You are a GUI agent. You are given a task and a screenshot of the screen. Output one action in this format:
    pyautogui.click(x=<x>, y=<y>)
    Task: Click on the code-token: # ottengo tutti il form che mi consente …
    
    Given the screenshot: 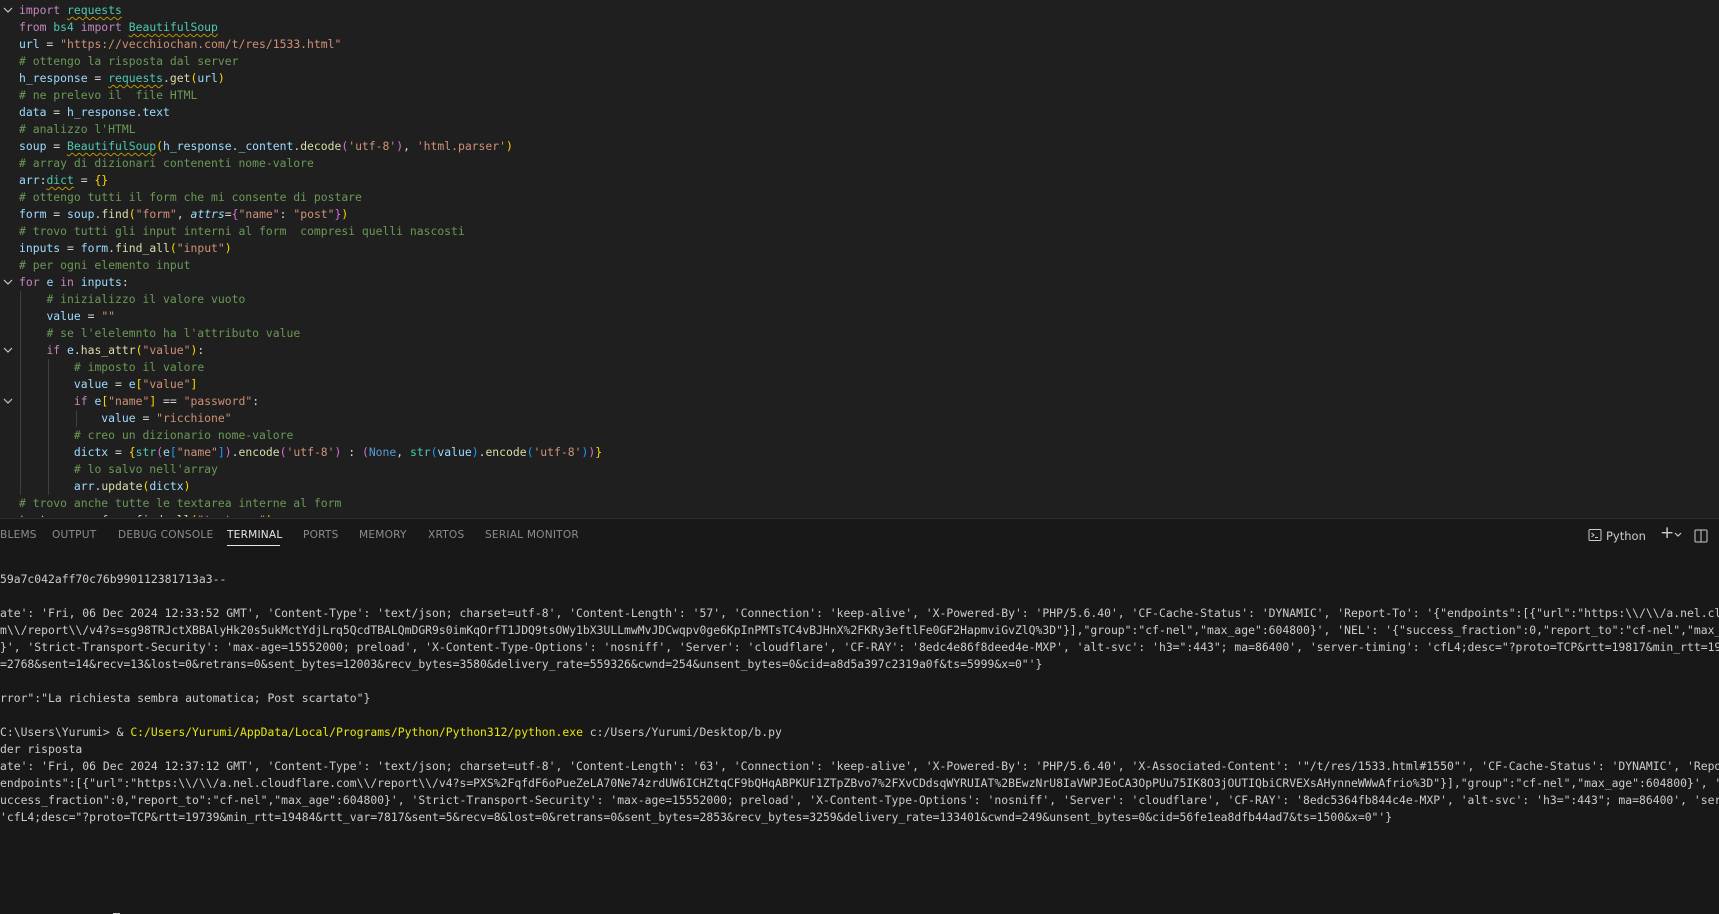 What is the action you would take?
    pyautogui.click(x=190, y=197)
    